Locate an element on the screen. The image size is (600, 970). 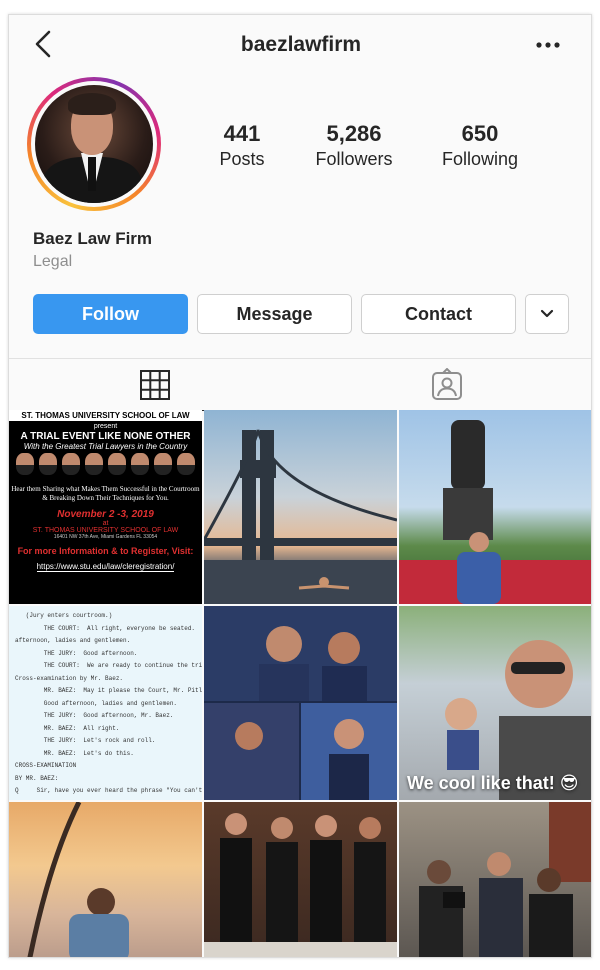
profile-category: Legal is located at coordinates (53, 261).